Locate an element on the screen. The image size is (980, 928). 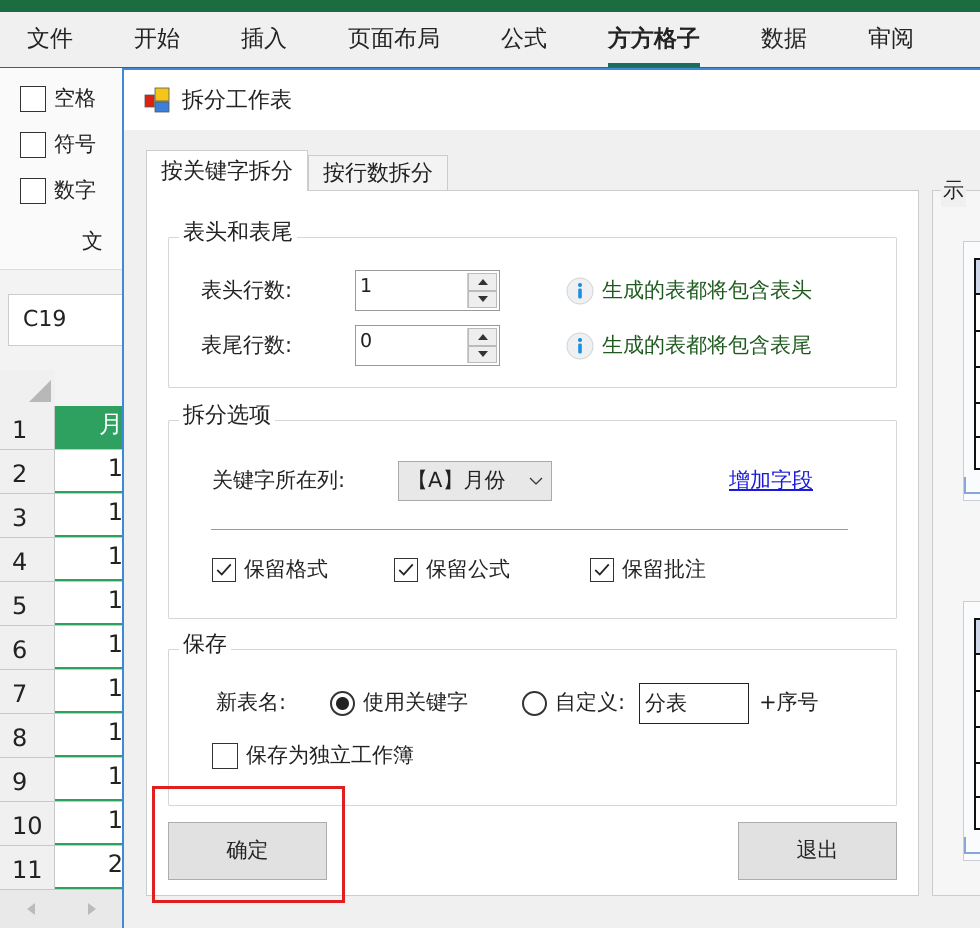
checkbox-label: 符号 is located at coordinates (75, 144).